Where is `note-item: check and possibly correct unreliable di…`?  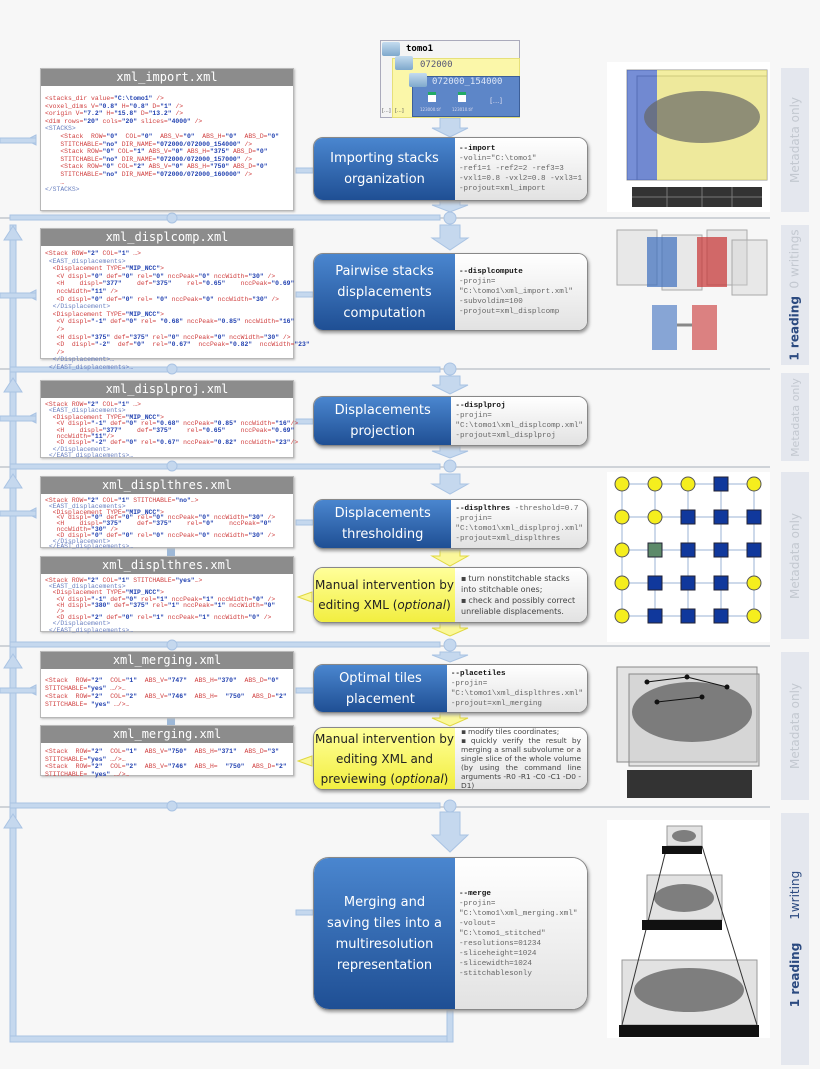
note-item: check and possibly correct unreliable di… is located at coordinates (521, 606).